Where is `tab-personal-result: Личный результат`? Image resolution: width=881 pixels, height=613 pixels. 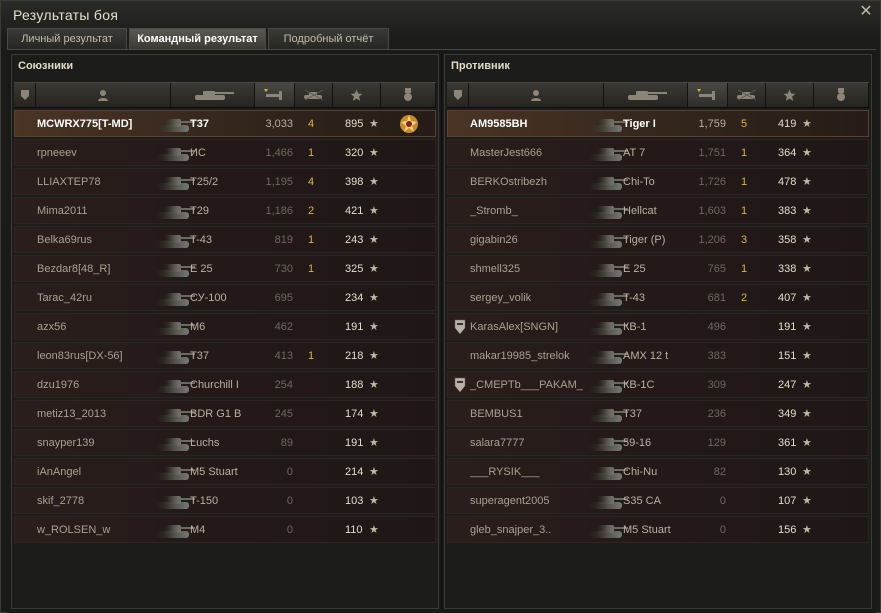
tab-personal-result: Личный результат is located at coordinates (67, 38).